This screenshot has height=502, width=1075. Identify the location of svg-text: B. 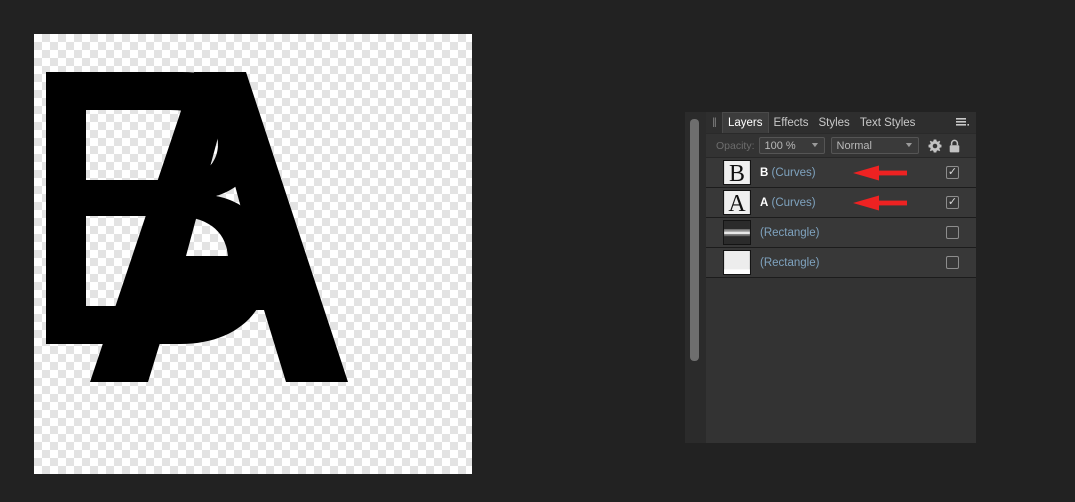
(737, 172).